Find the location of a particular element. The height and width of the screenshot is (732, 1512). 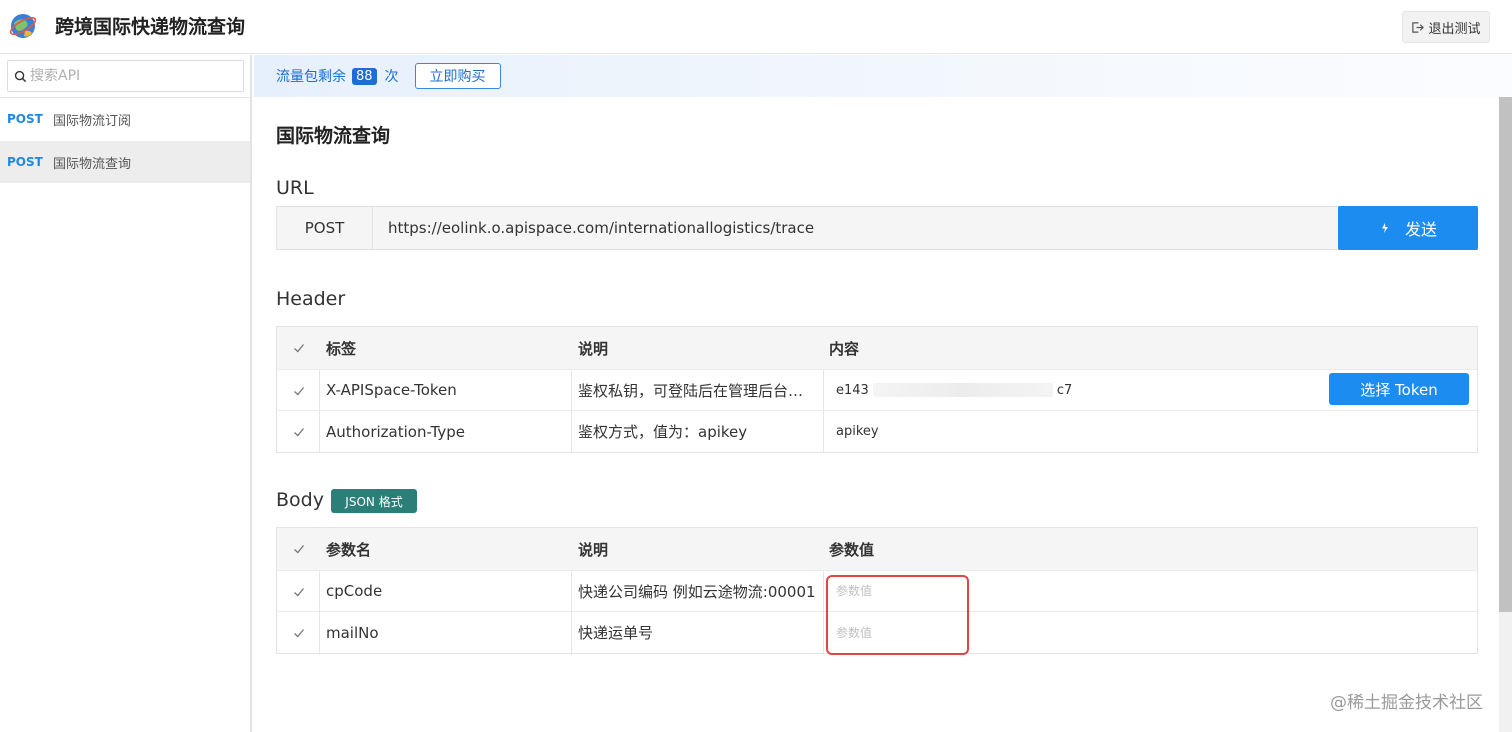

header-desc: 鉴权方式，值为：apikey is located at coordinates (663, 432).